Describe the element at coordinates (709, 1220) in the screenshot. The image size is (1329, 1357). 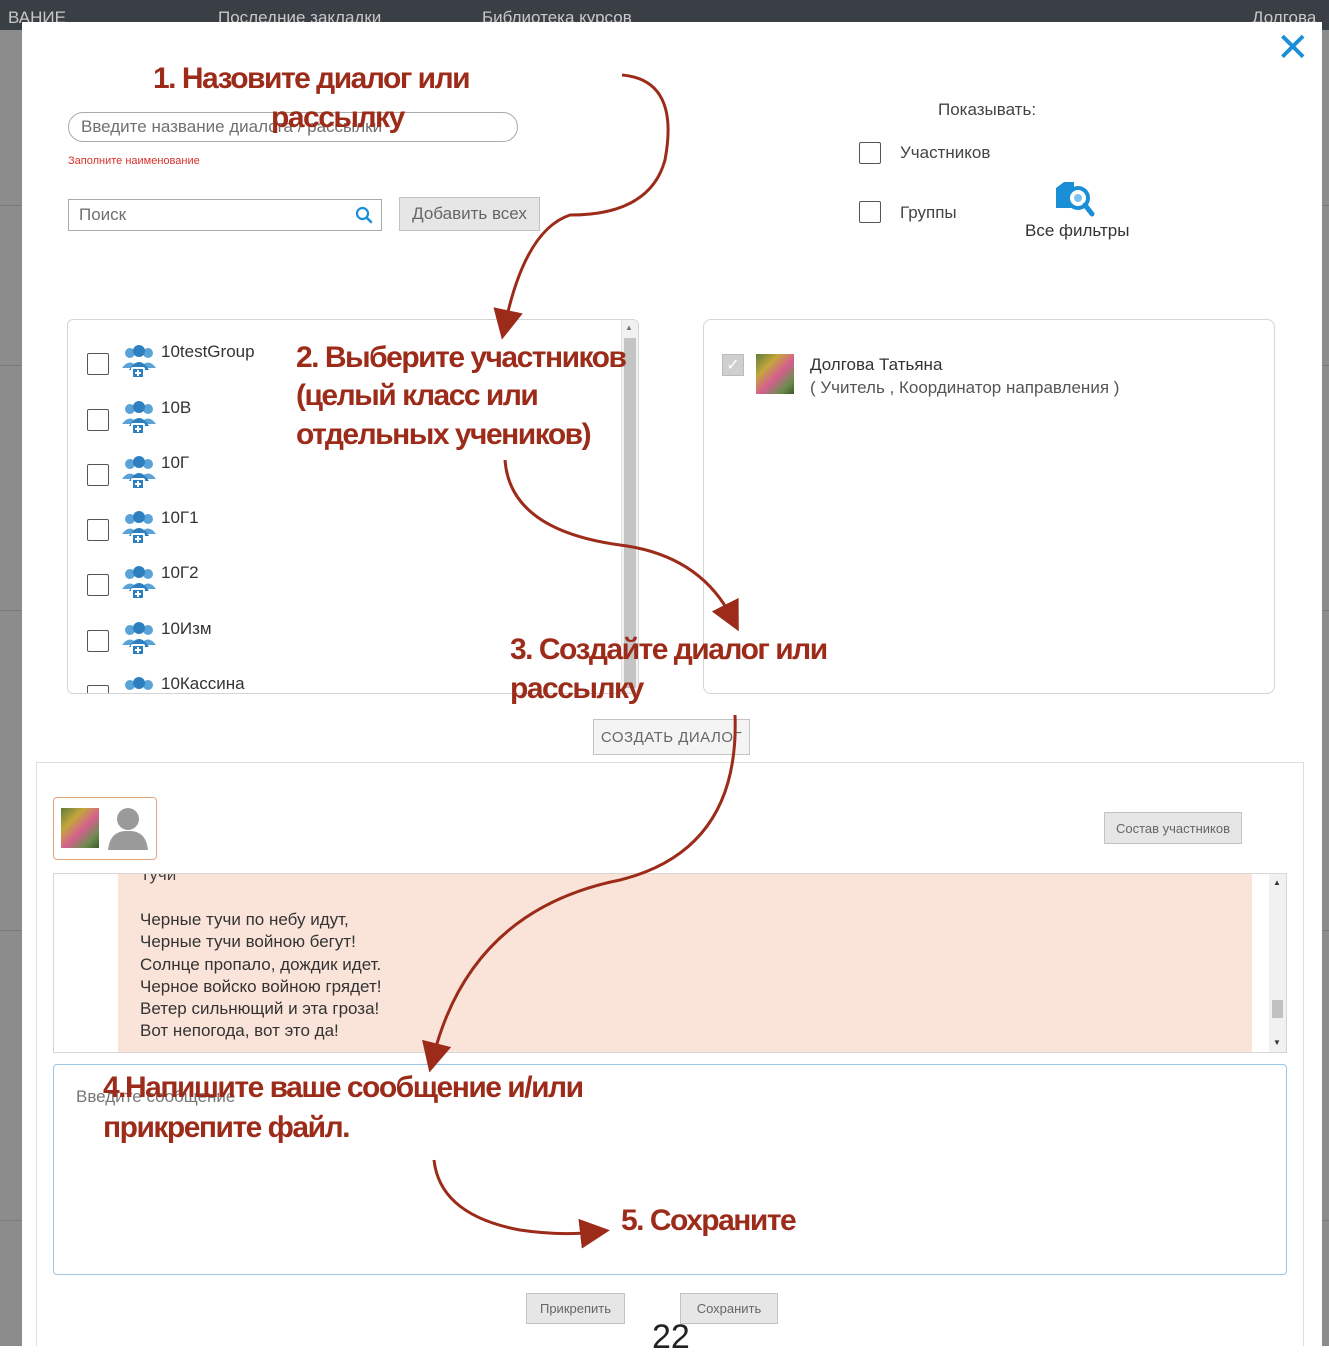
I see `step5-note: 5. Сохраните` at that location.